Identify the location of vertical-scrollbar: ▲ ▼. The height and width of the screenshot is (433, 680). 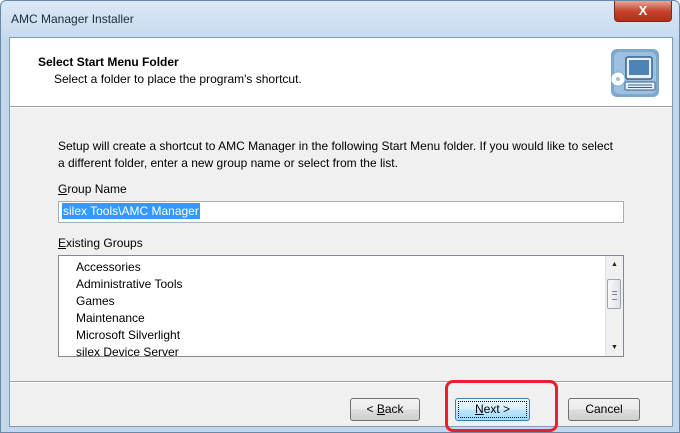
(614, 306).